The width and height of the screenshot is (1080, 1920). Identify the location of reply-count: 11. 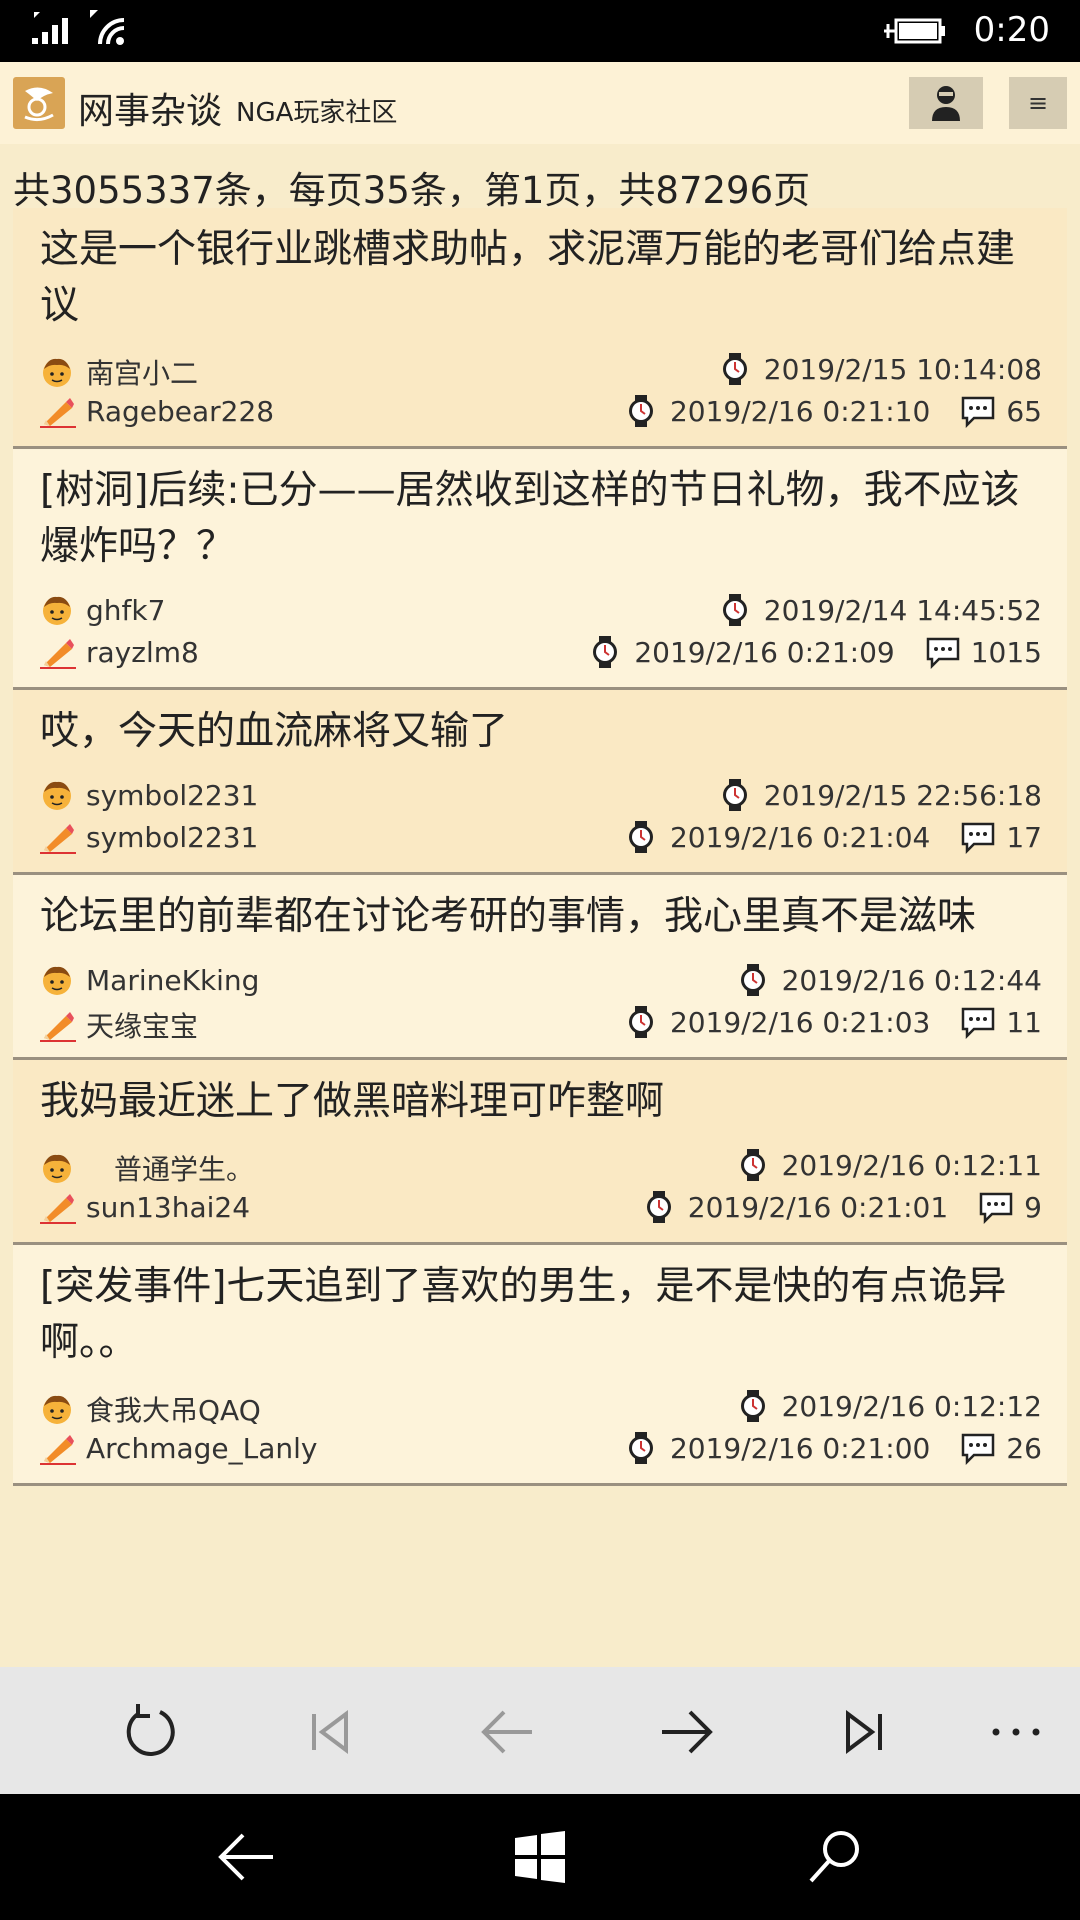
(1024, 1022).